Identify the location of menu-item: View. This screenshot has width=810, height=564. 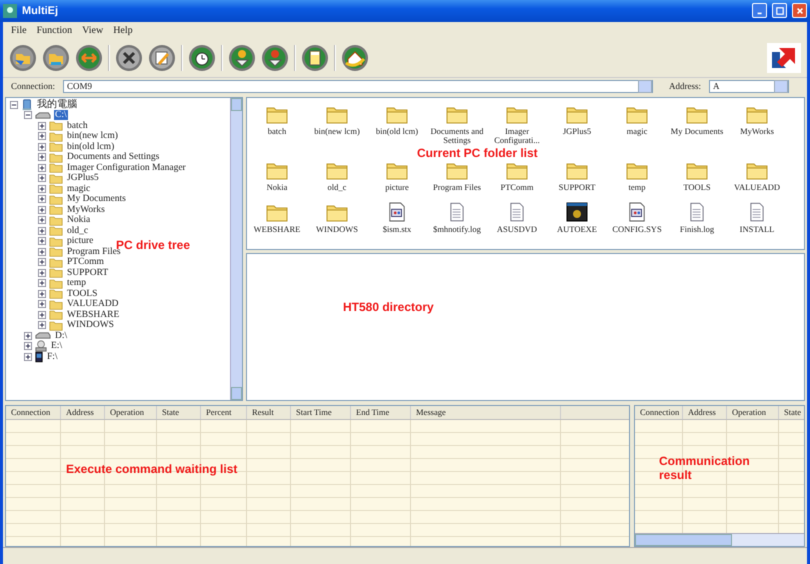
(93, 31).